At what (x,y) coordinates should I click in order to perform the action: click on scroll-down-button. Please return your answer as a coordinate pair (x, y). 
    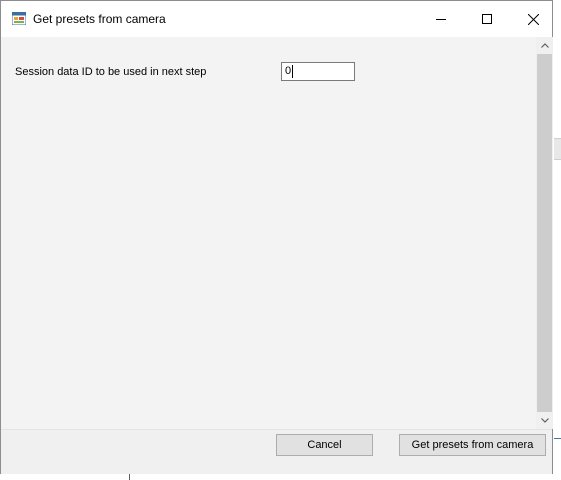
    Looking at the image, I should click on (544, 420).